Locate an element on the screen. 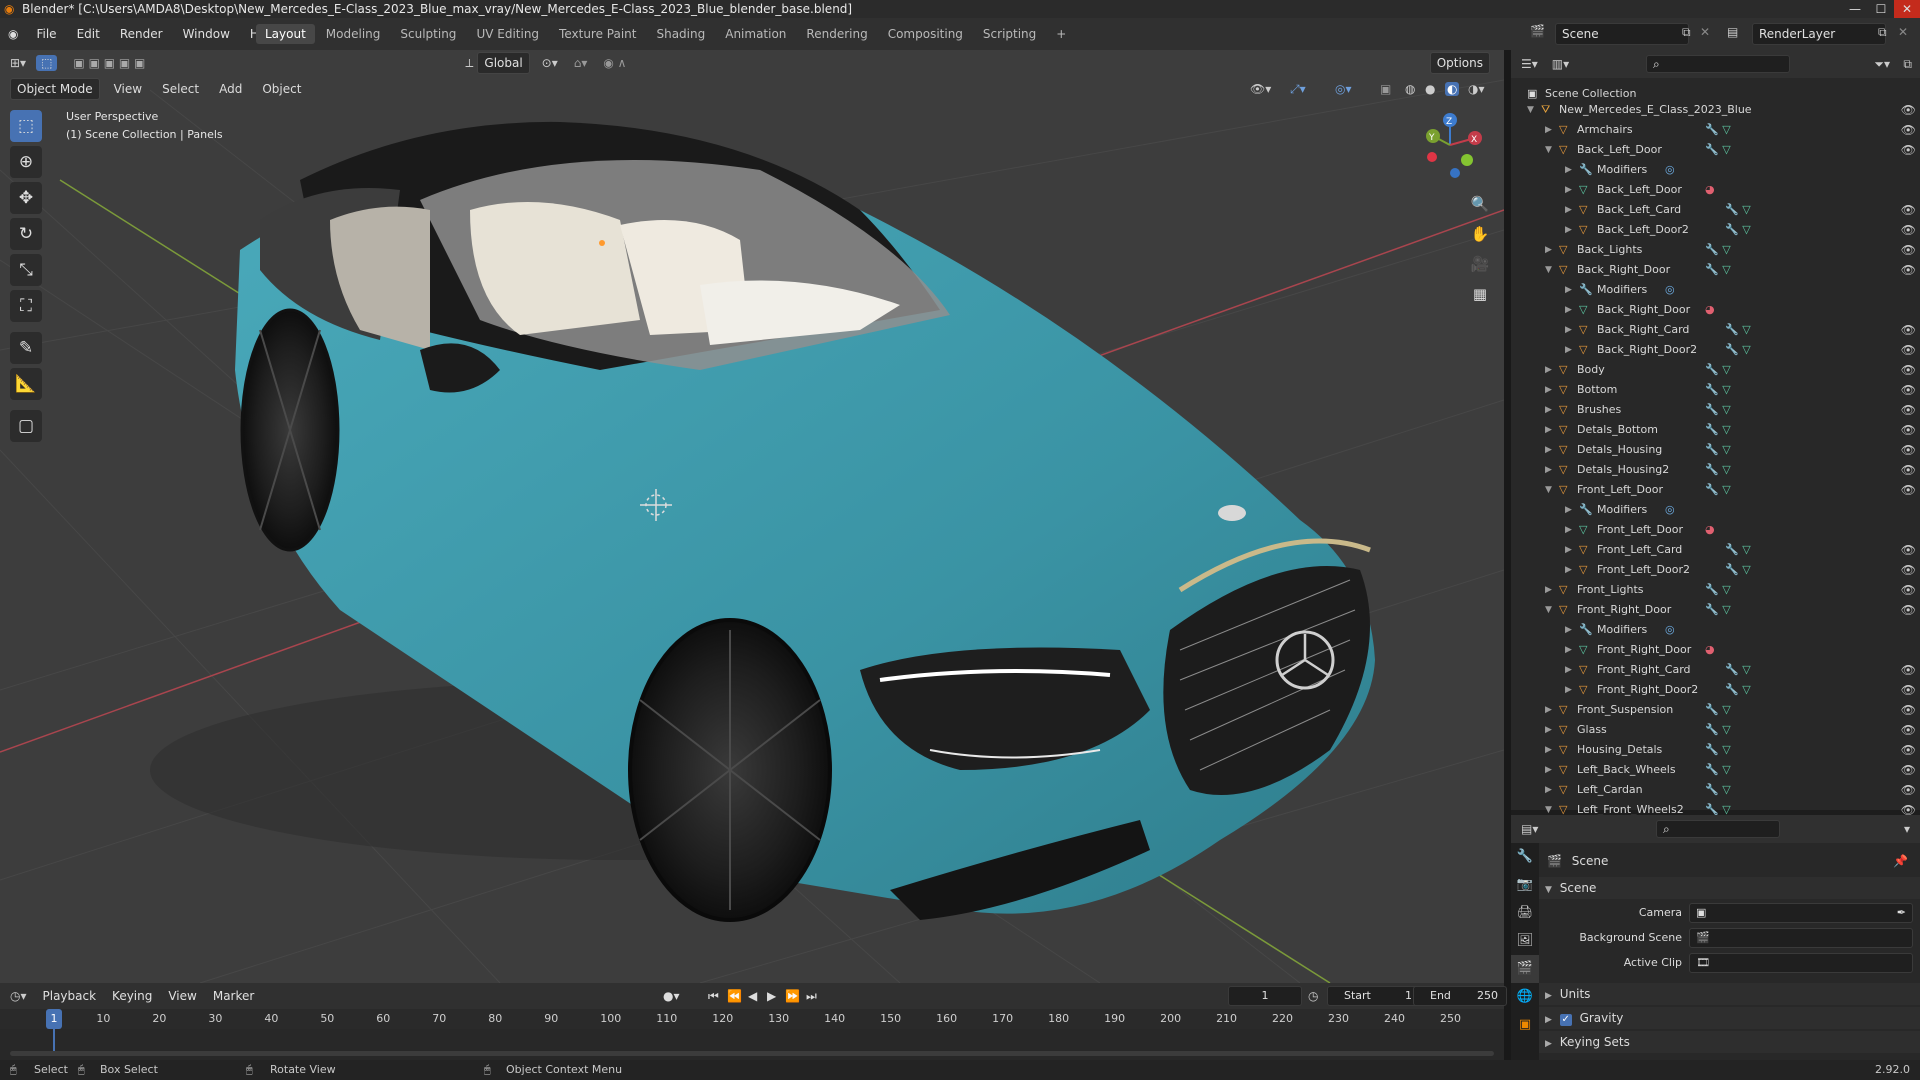 This screenshot has width=1920, height=1080. outliner-item: ▶ ▽ Left_Cardan 🔧 ▽ 👁 is located at coordinates (1715, 790).